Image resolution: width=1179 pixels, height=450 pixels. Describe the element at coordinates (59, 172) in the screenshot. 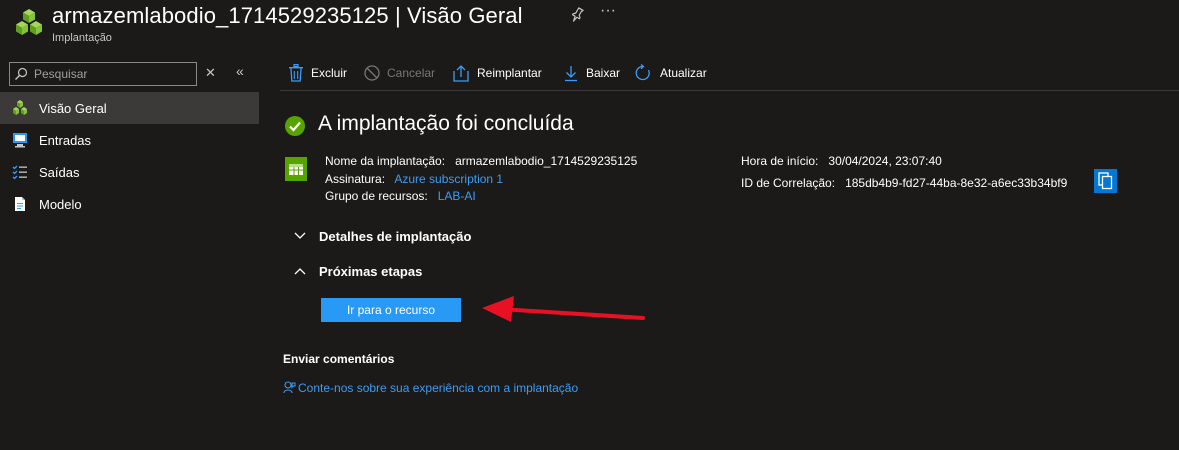

I see `sidebar-item-label: Saídas` at that location.